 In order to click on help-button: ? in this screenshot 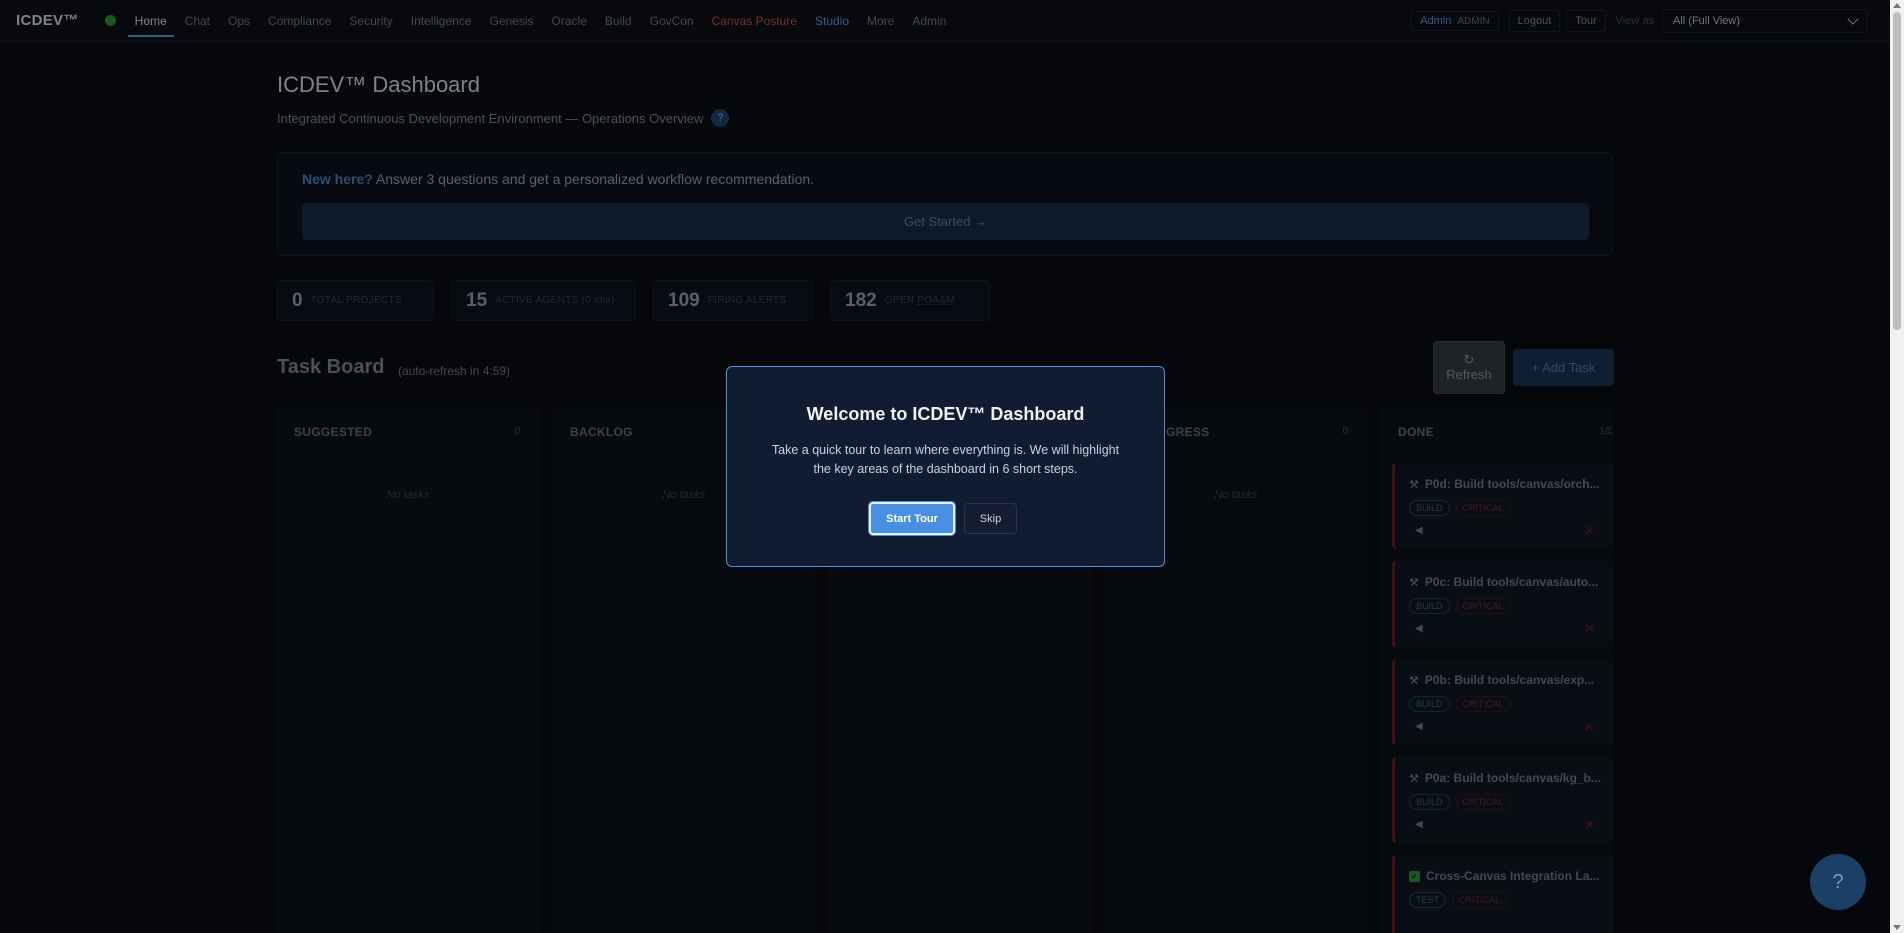, I will do `click(1838, 882)`.